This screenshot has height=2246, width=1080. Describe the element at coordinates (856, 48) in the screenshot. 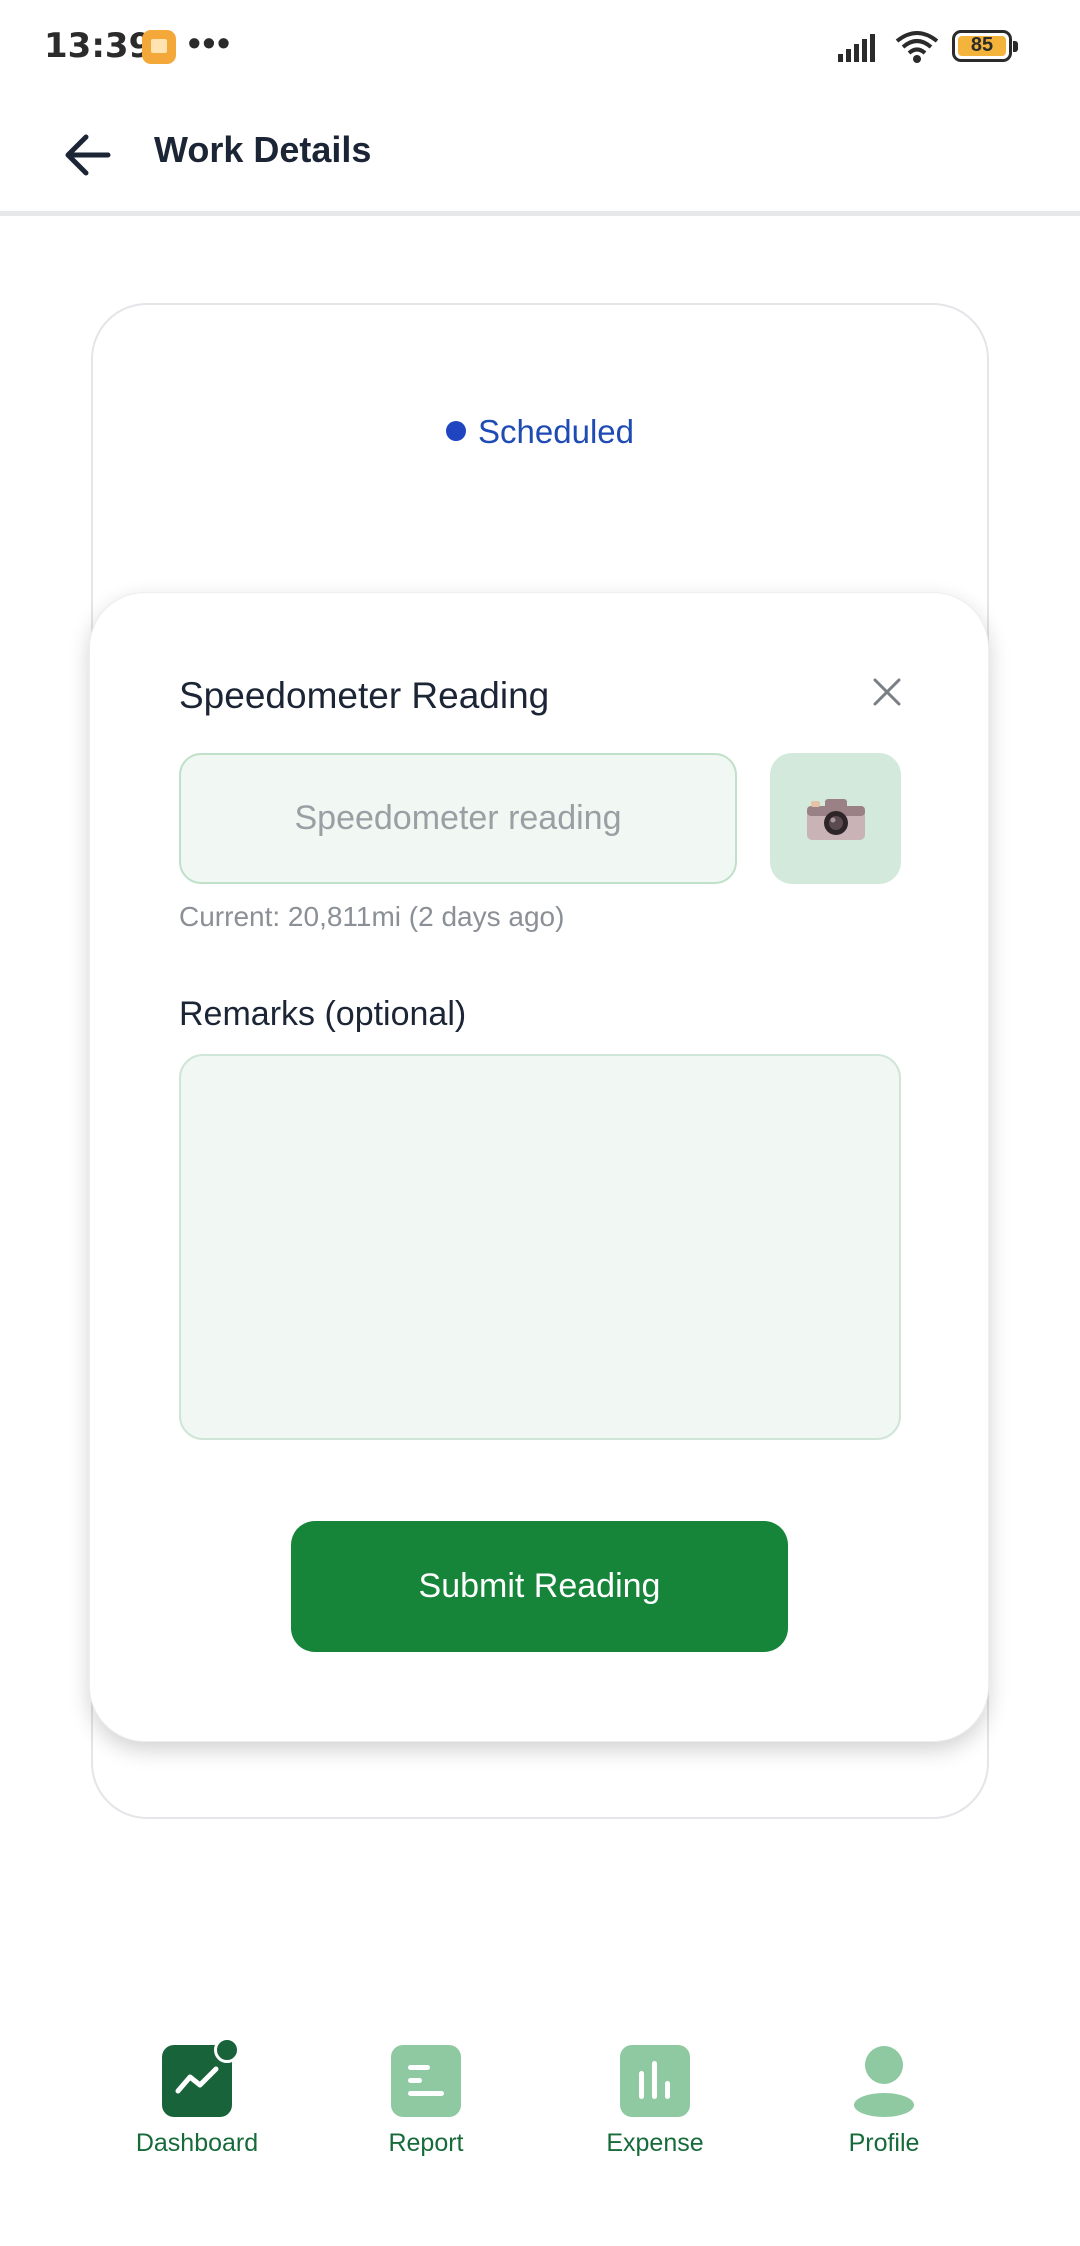

I see `signal-icon` at that location.